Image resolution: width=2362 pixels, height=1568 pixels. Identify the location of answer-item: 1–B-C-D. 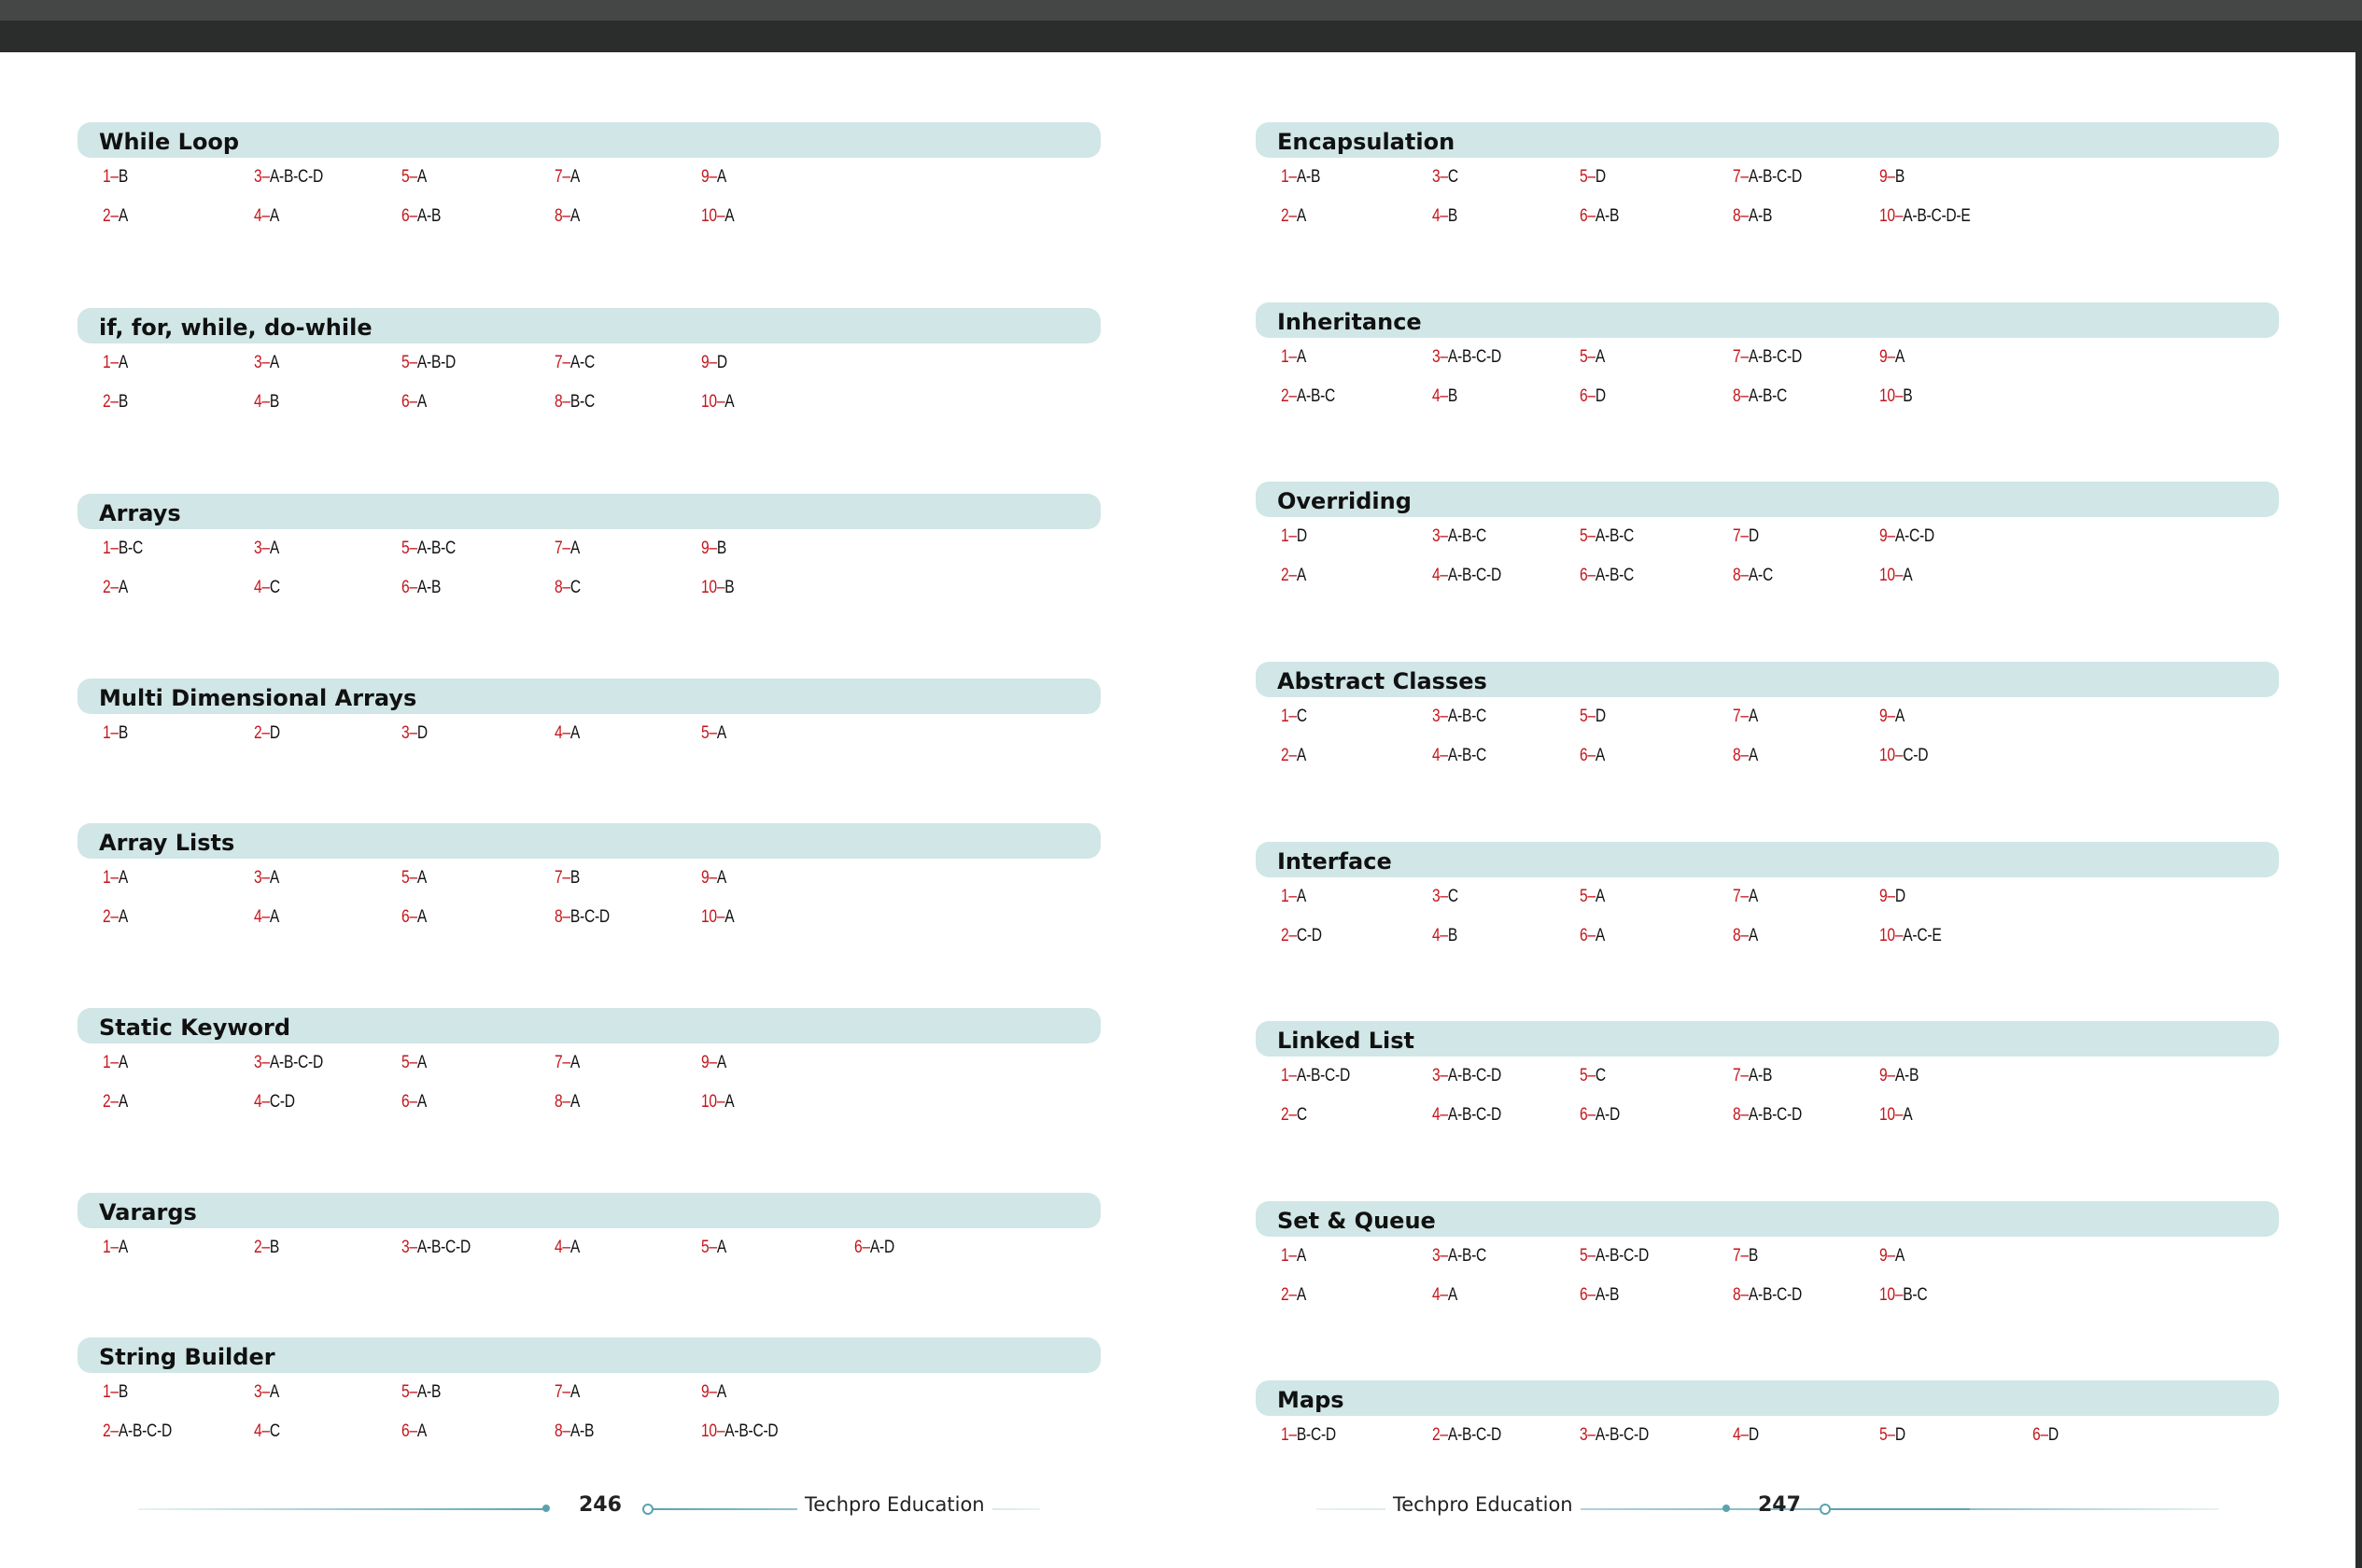
(1308, 1435).